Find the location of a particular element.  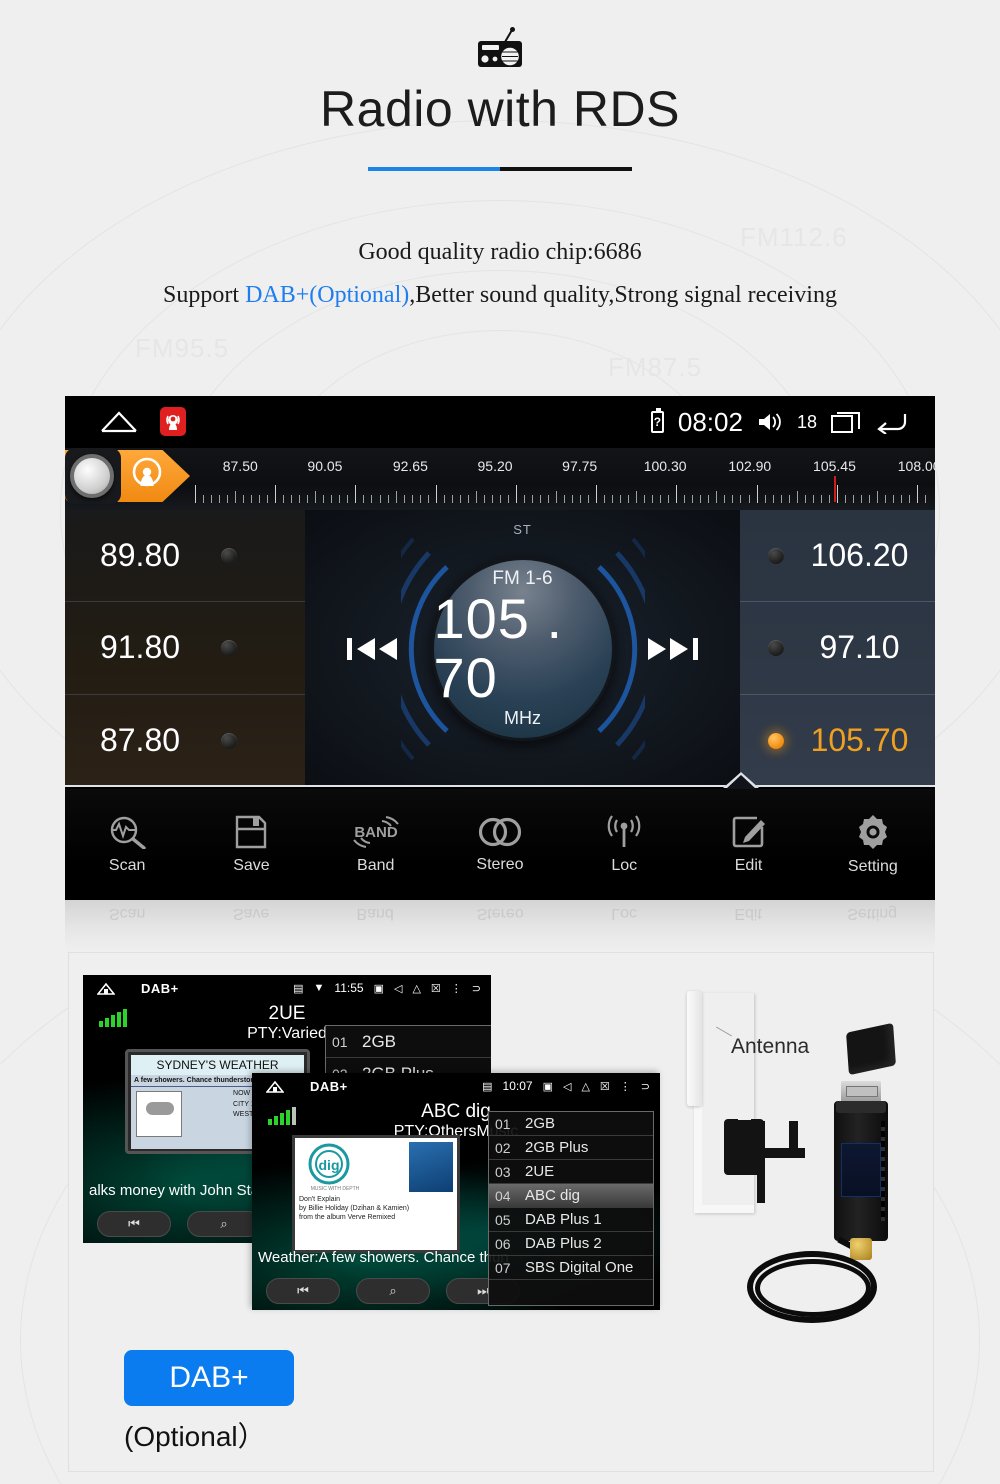

subtitle-pre: Support is located at coordinates (204, 295).